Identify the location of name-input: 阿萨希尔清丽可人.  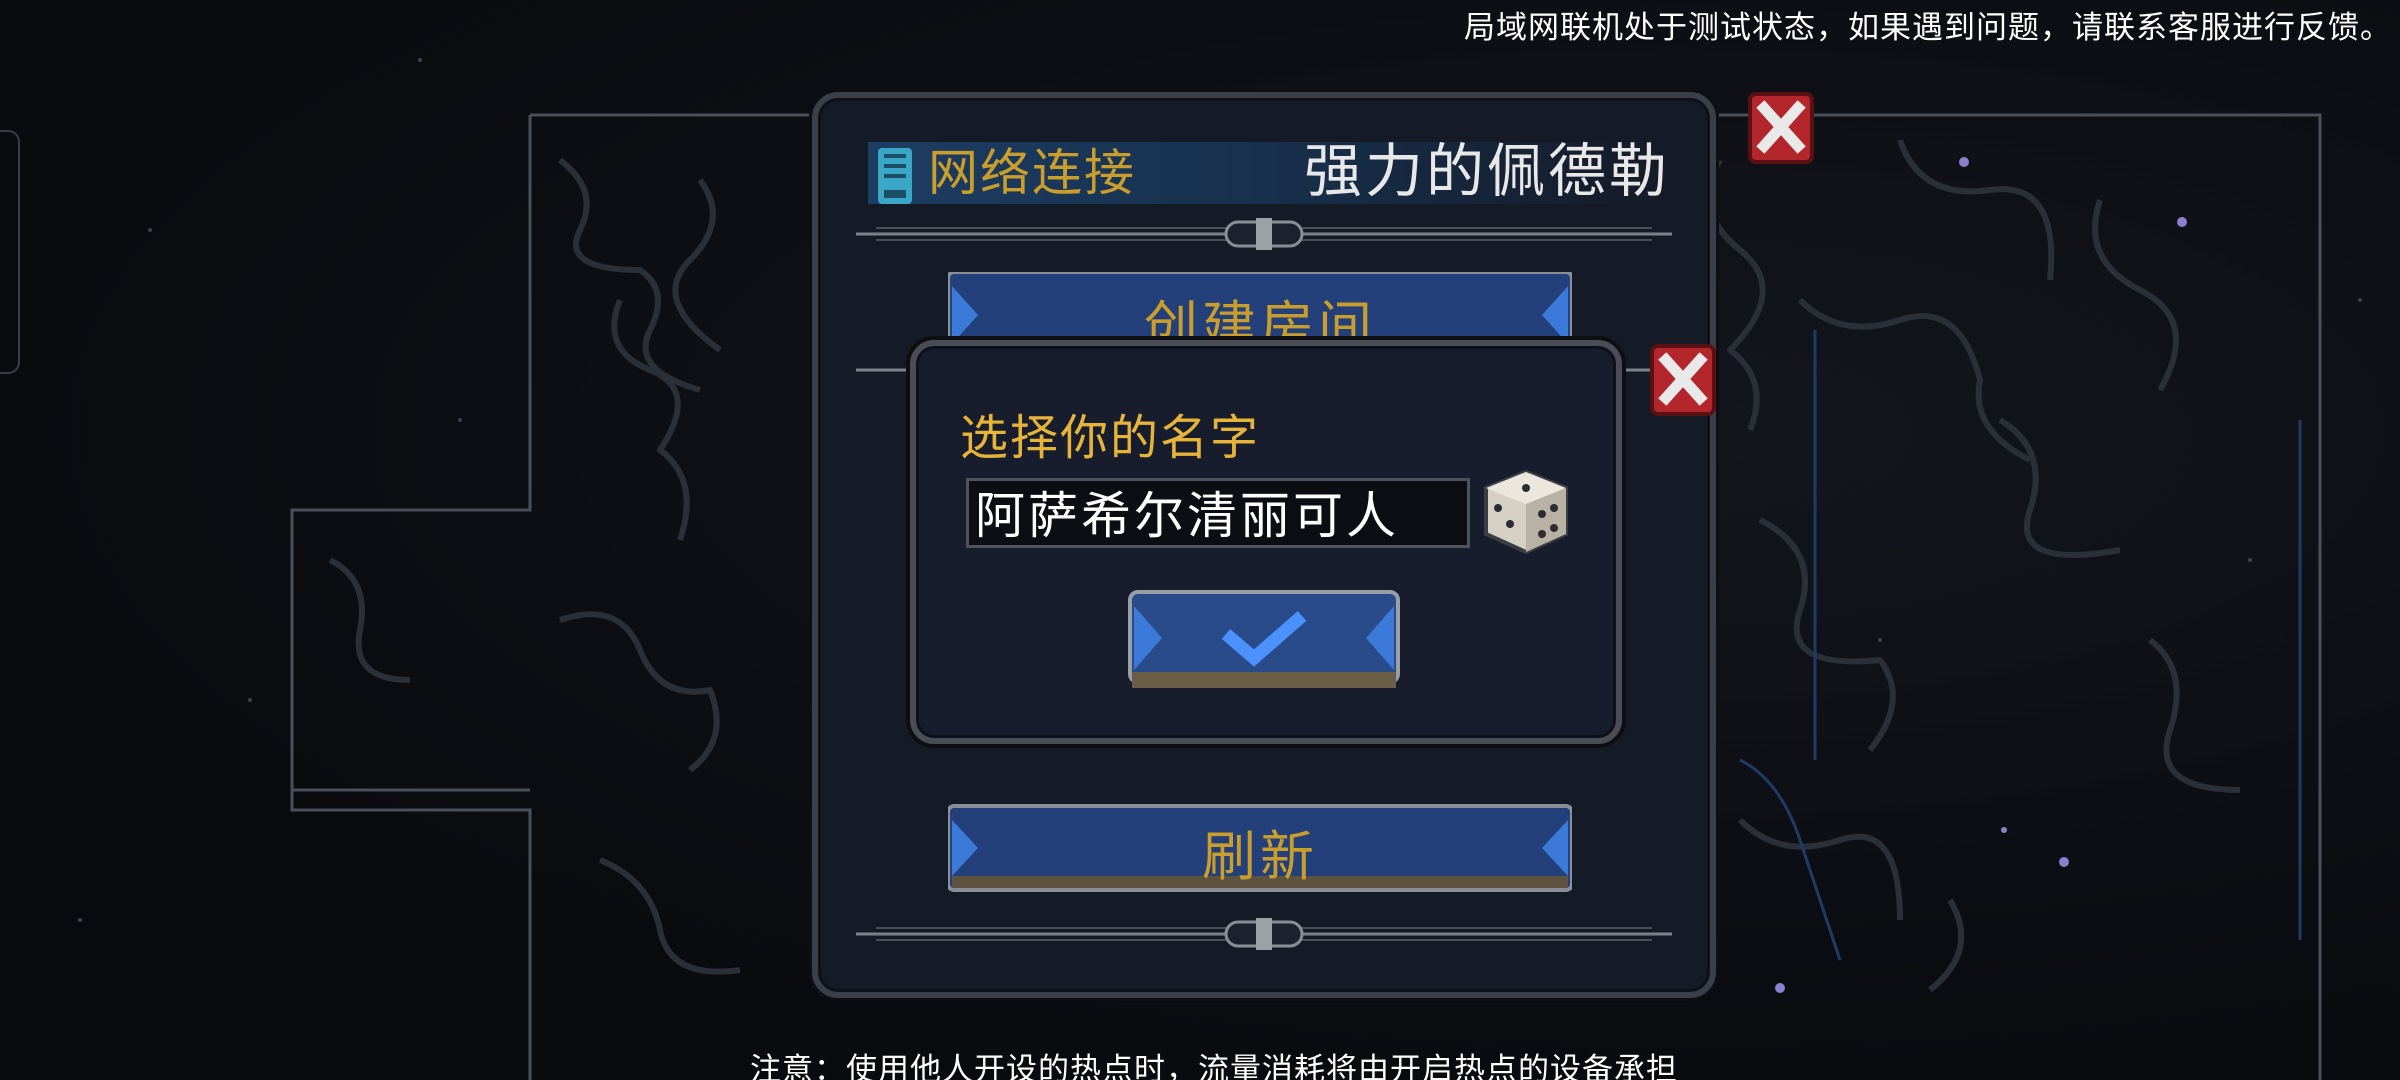
(1218, 513).